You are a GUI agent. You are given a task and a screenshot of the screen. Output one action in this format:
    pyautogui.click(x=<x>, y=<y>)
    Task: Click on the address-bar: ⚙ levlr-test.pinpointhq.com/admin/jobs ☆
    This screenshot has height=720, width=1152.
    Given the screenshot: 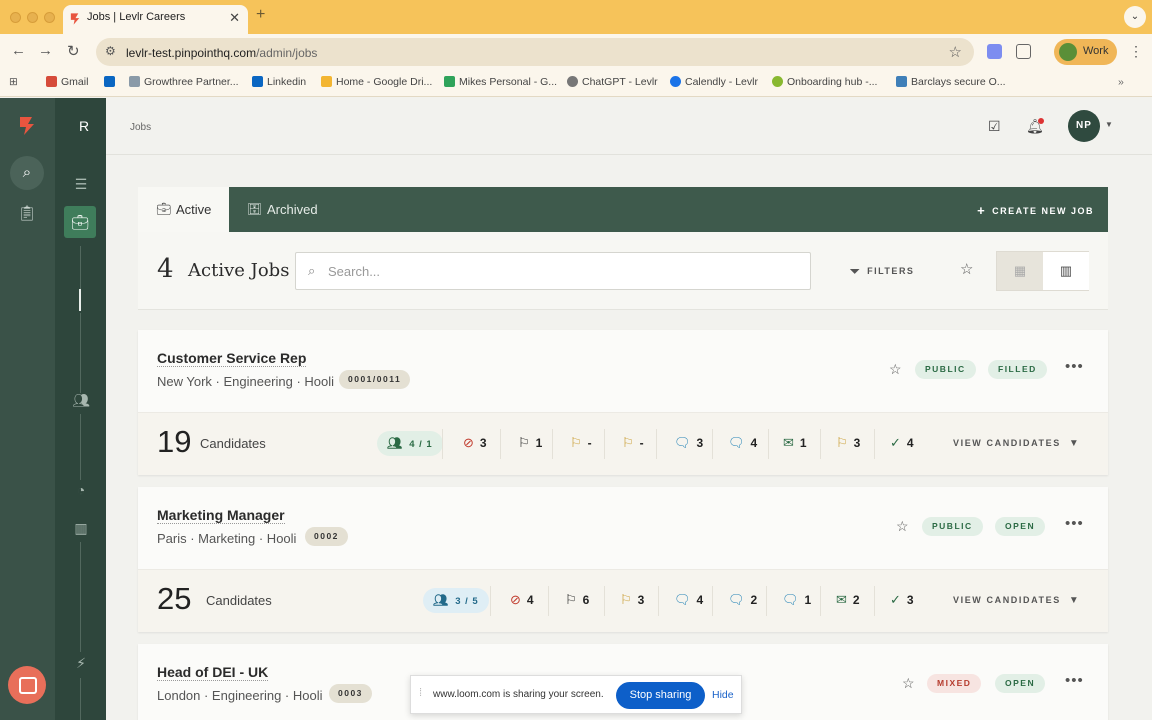 What is the action you would take?
    pyautogui.click(x=535, y=52)
    